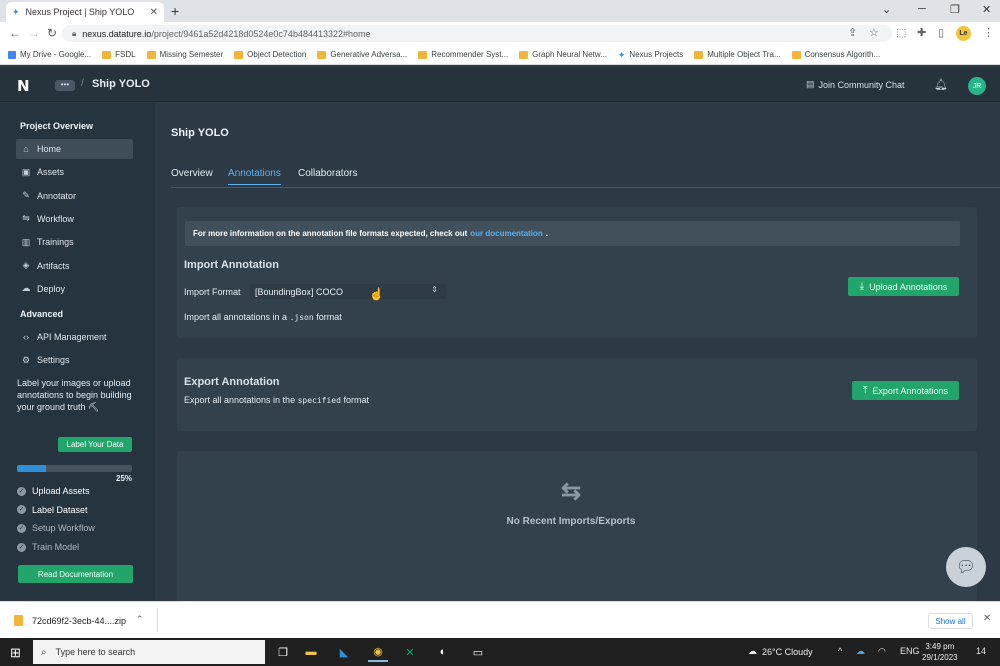  Describe the element at coordinates (140, 619) in the screenshot. I see `chevron-up-icon: ⌃` at that location.